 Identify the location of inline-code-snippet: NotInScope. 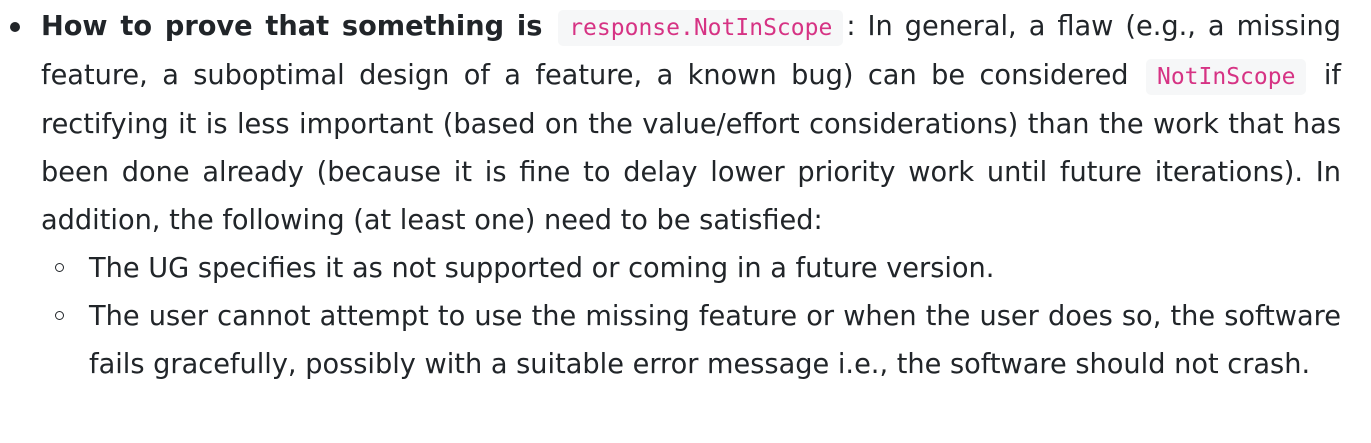
(1226, 77).